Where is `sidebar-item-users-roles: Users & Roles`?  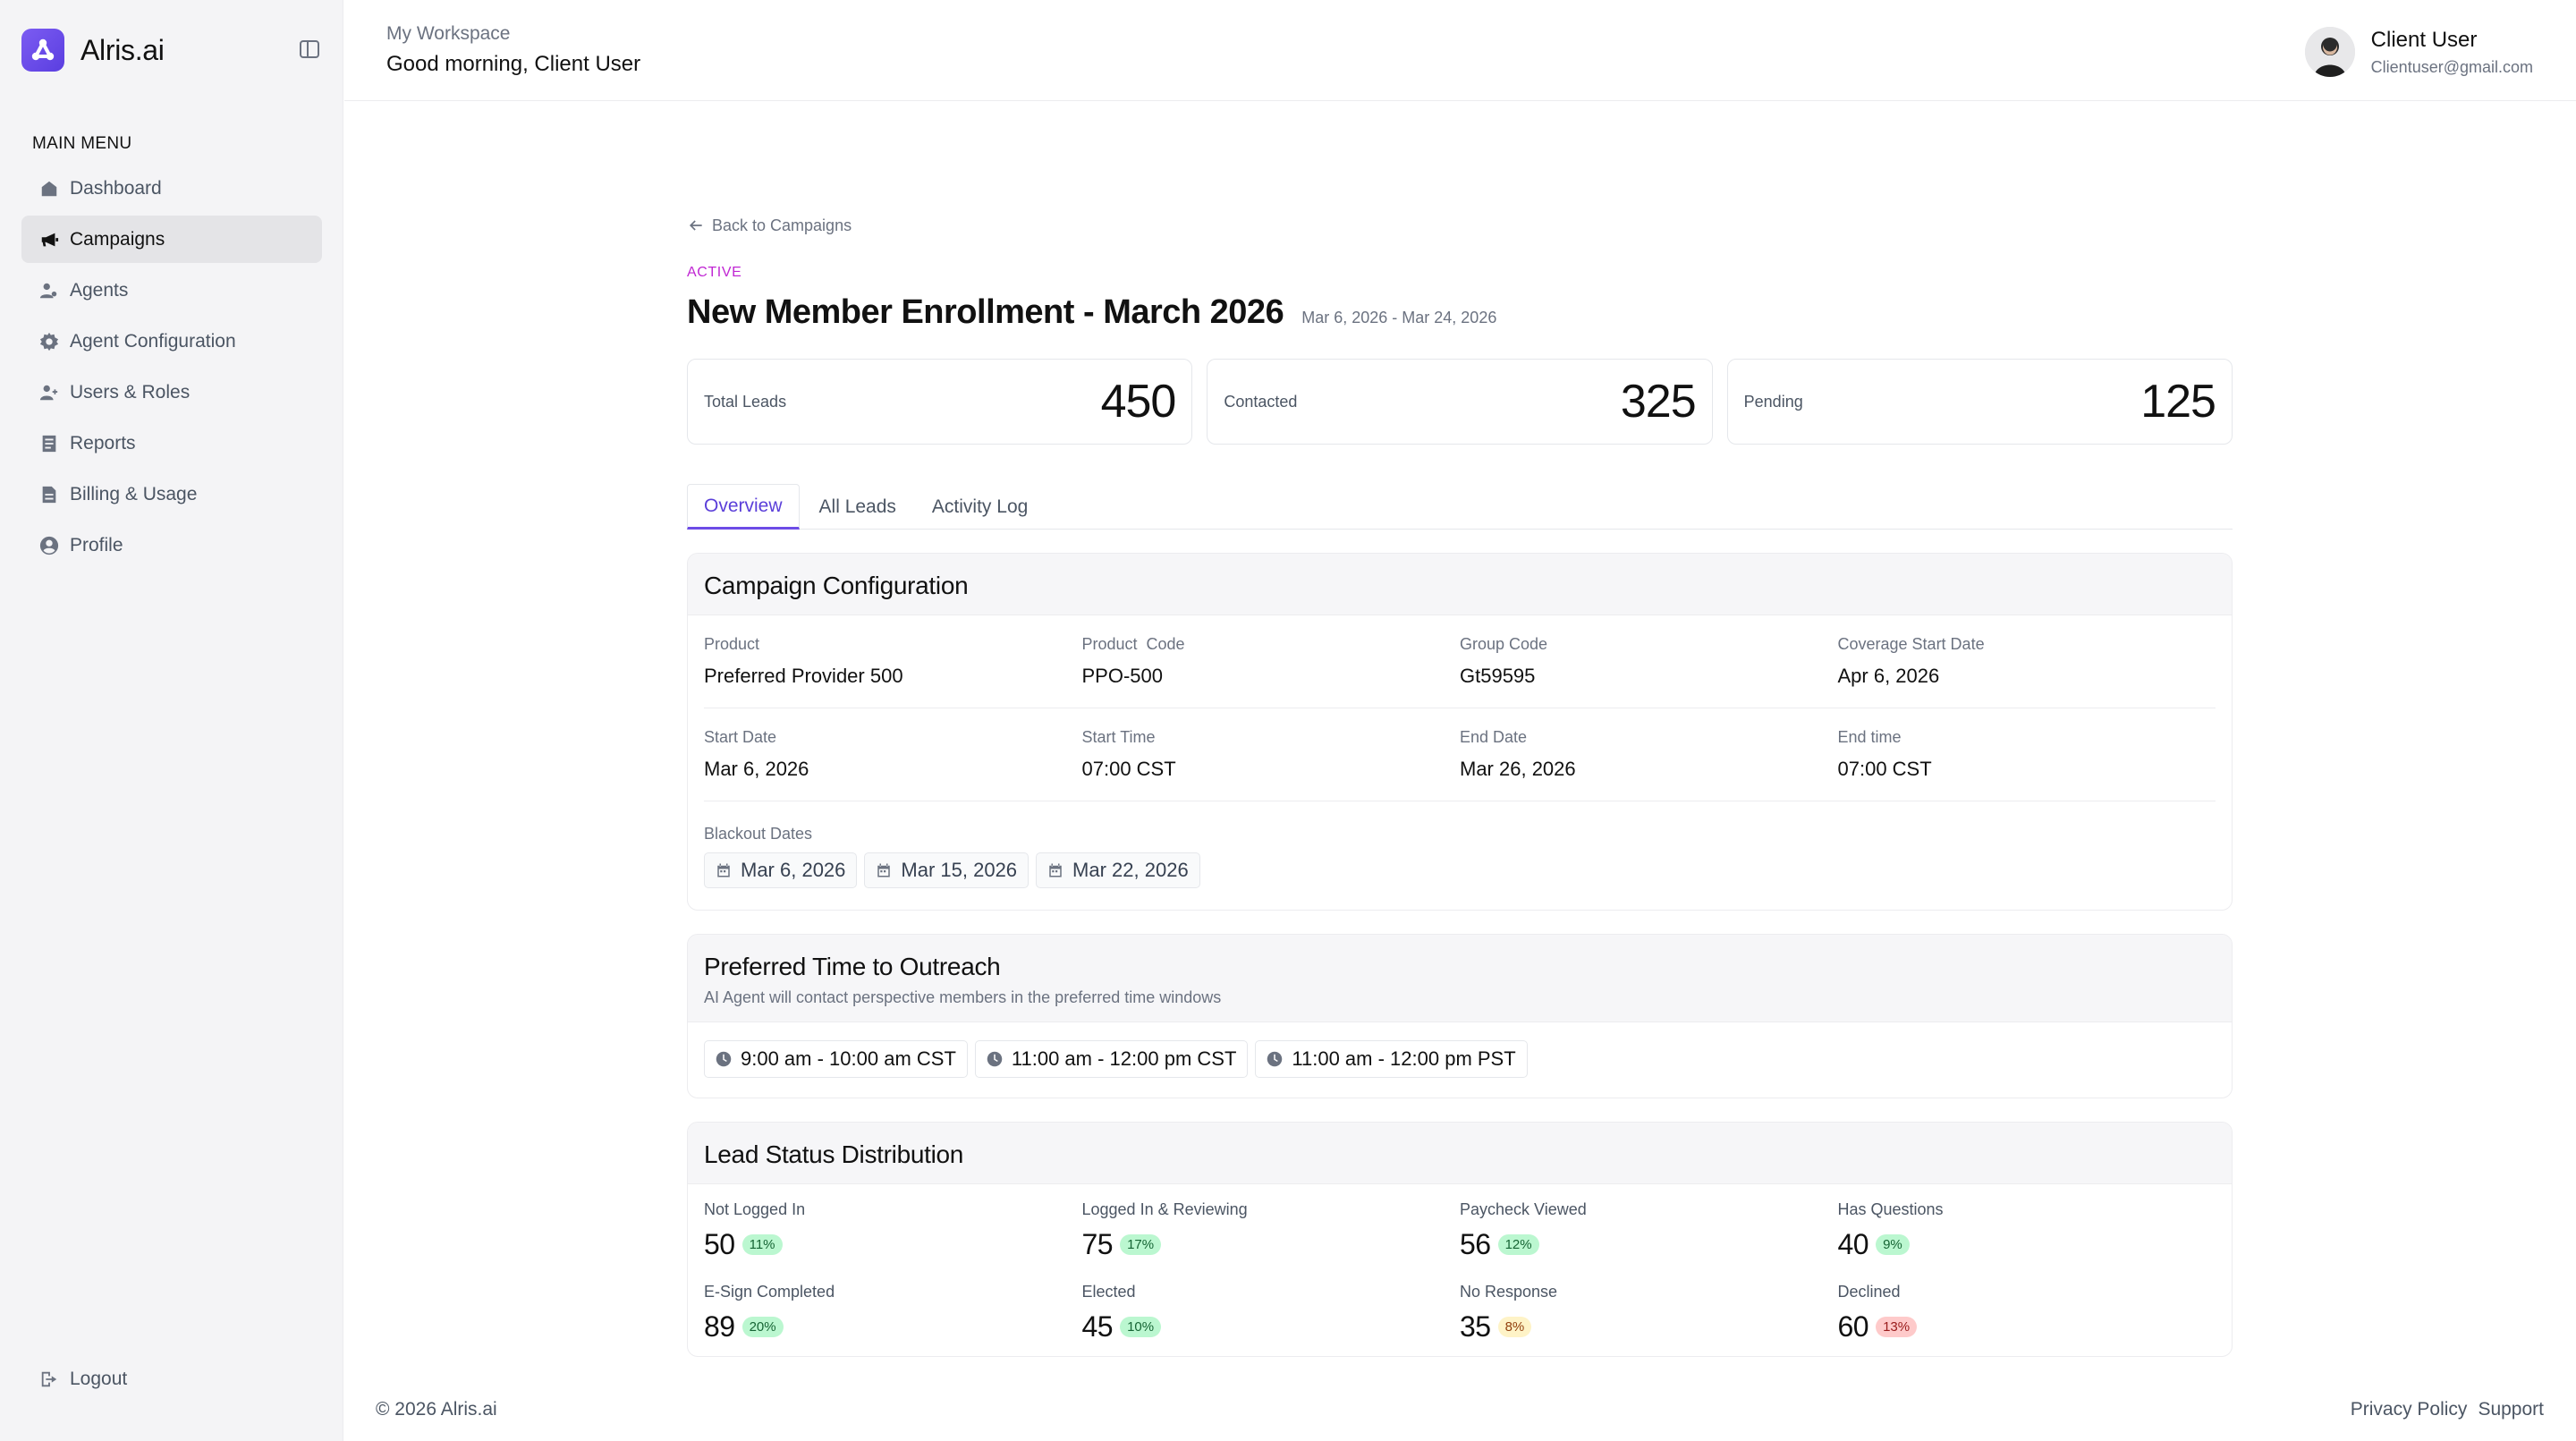 sidebar-item-users-roles: Users & Roles is located at coordinates (171, 392).